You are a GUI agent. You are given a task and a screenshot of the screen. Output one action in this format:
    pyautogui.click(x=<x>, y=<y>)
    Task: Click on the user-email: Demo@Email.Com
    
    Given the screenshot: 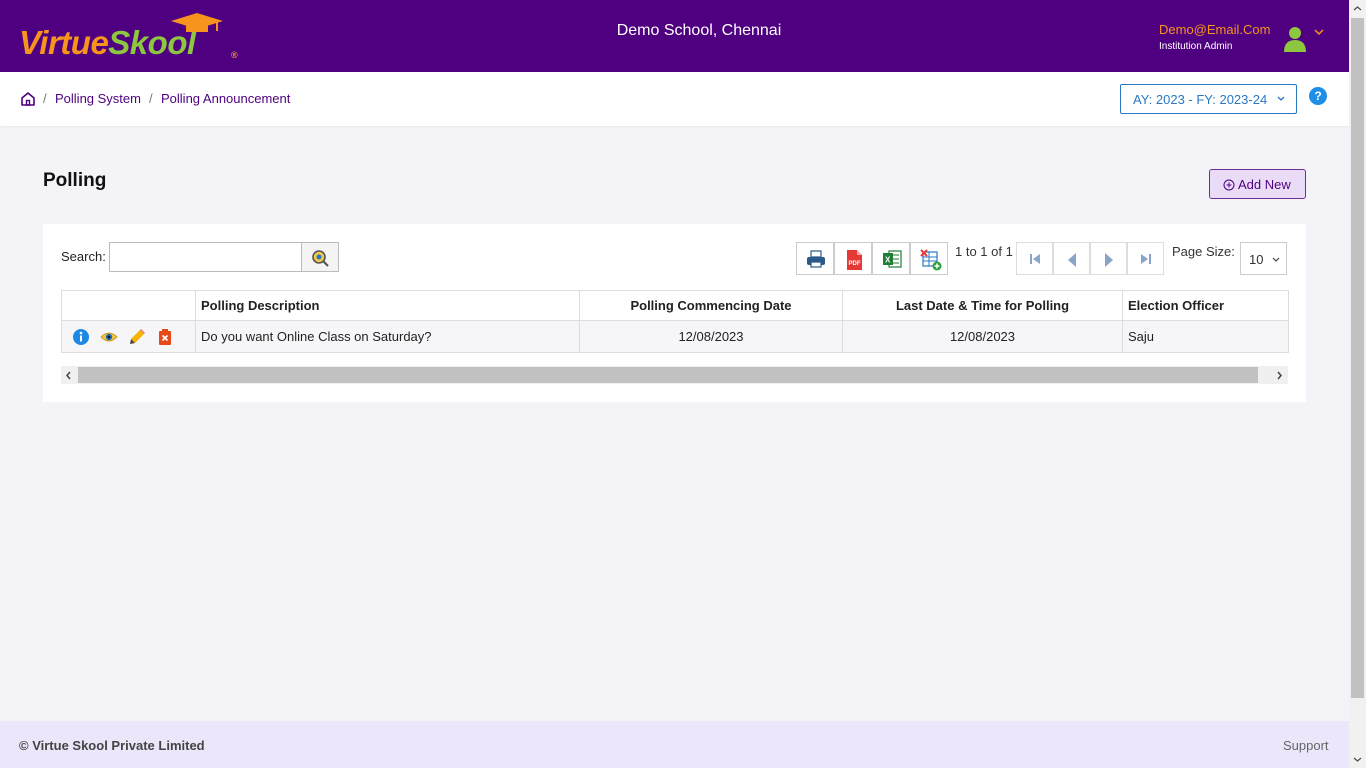 What is the action you would take?
    pyautogui.click(x=1214, y=29)
    